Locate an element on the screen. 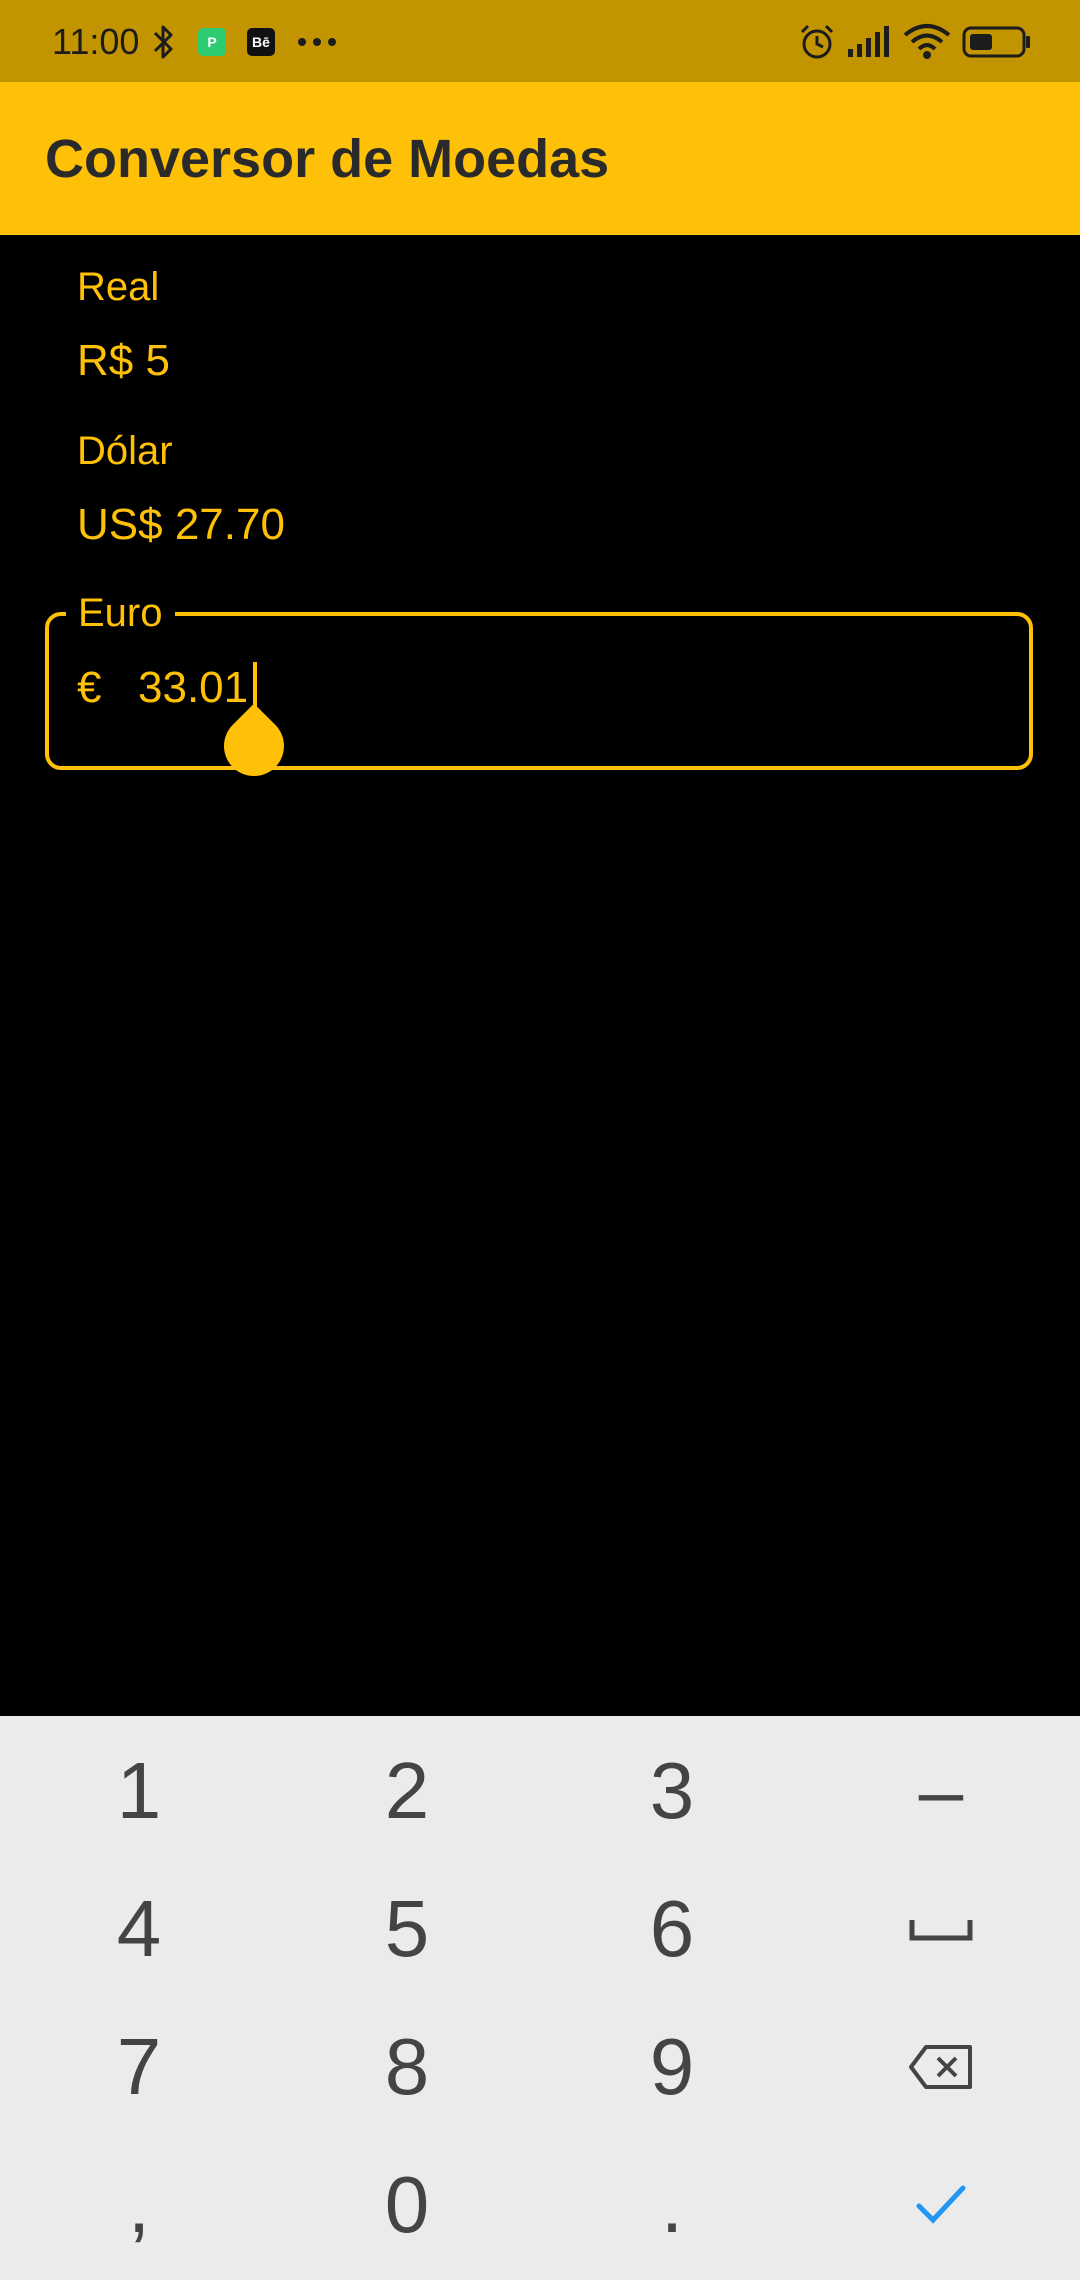 This screenshot has width=1080, height=2280. behance-app-icon: Bē is located at coordinates (261, 42).